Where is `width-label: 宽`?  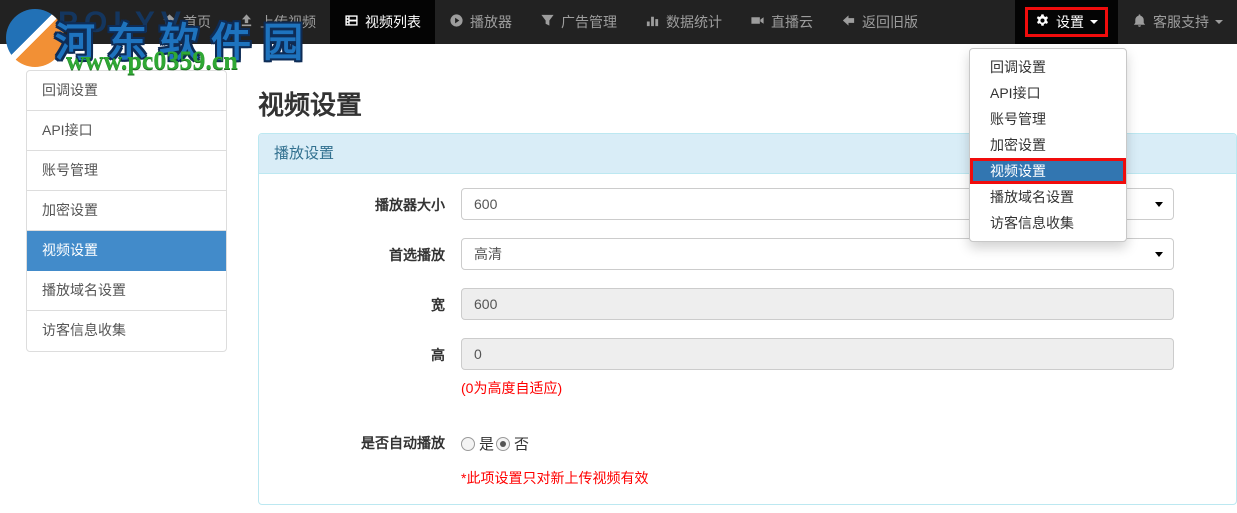 width-label: 宽 is located at coordinates (438, 305).